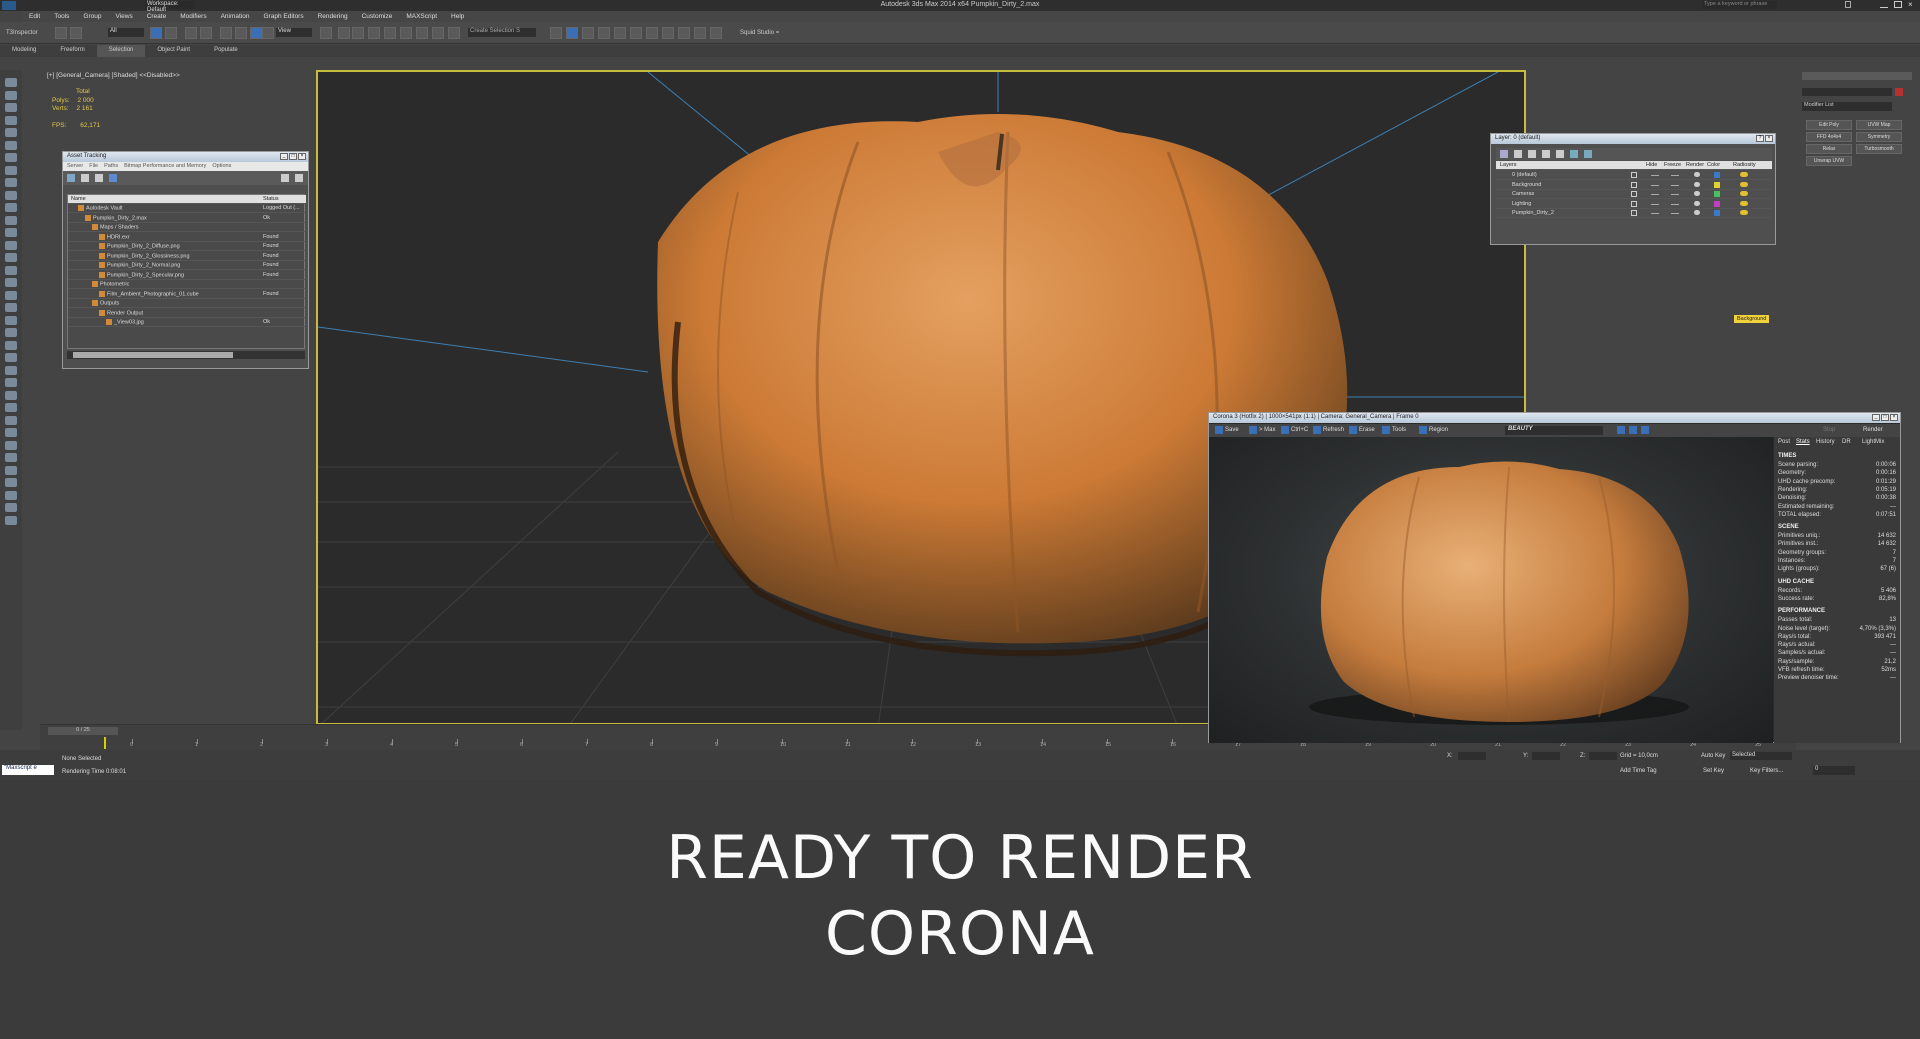 The width and height of the screenshot is (1920, 1039). Describe the element at coordinates (1829, 149) in the screenshot. I see `modifier-button-relax: Relax` at that location.